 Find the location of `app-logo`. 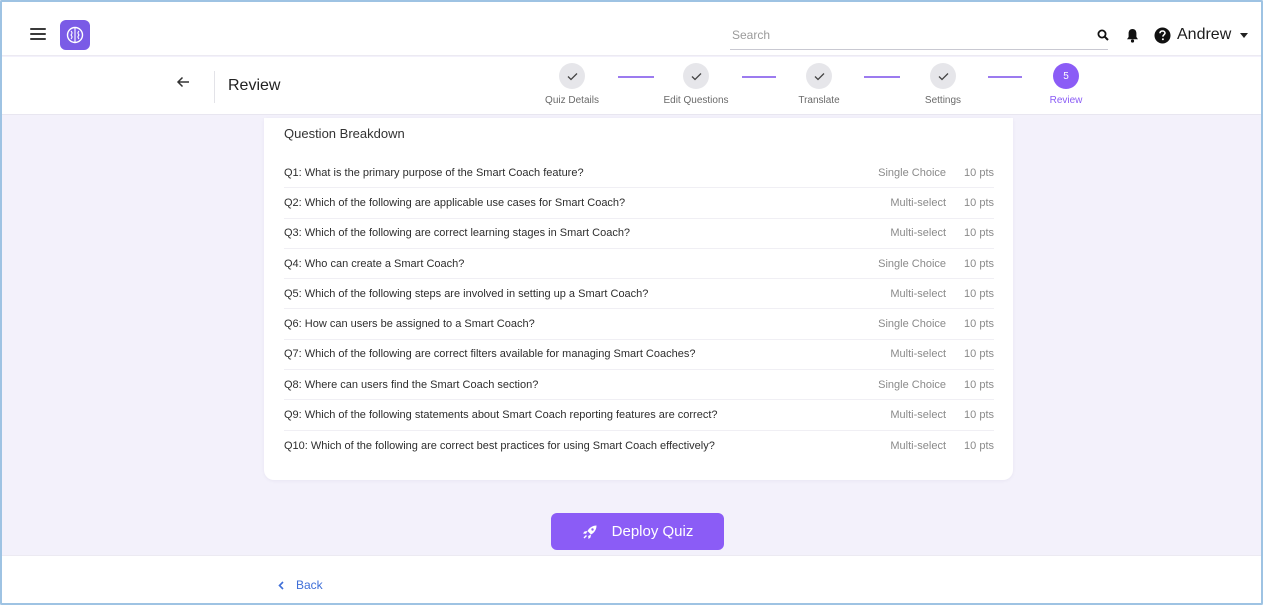

app-logo is located at coordinates (75, 35).